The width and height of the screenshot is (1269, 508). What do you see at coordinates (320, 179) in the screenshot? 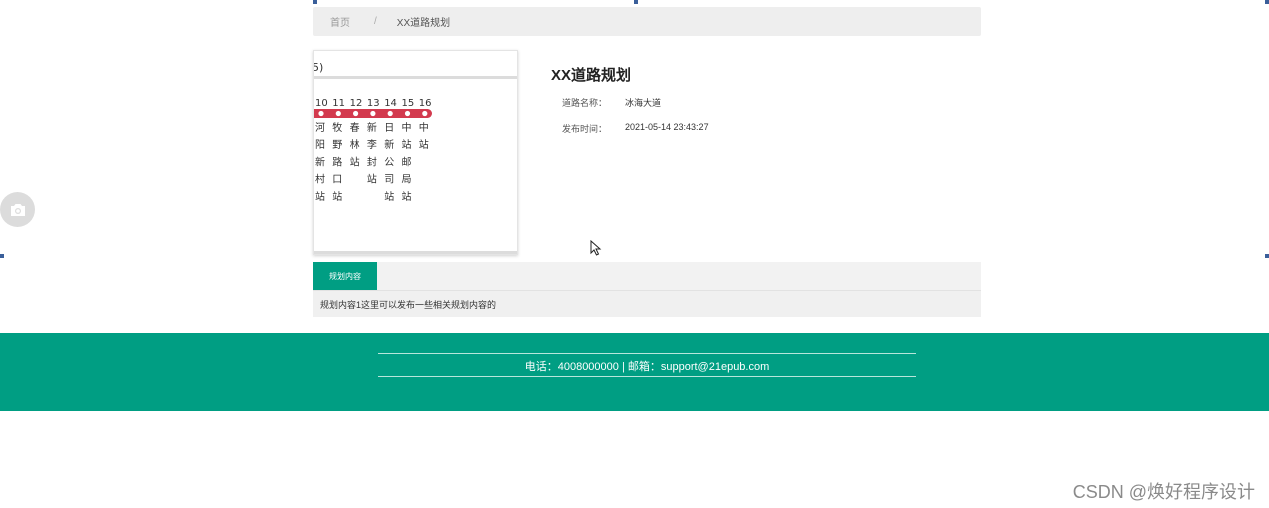
I see `route-stop-name-char: 村` at bounding box center [320, 179].